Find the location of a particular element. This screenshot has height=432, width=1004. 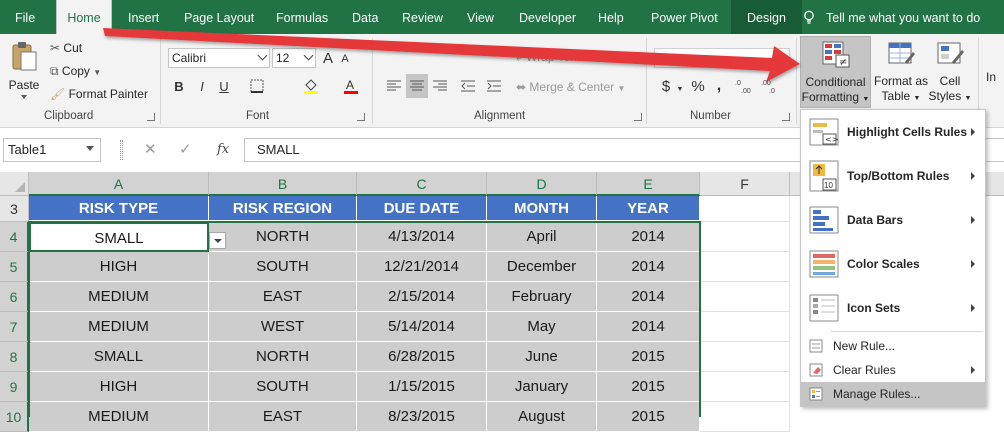

row-header-10: 10 is located at coordinates (14, 417).